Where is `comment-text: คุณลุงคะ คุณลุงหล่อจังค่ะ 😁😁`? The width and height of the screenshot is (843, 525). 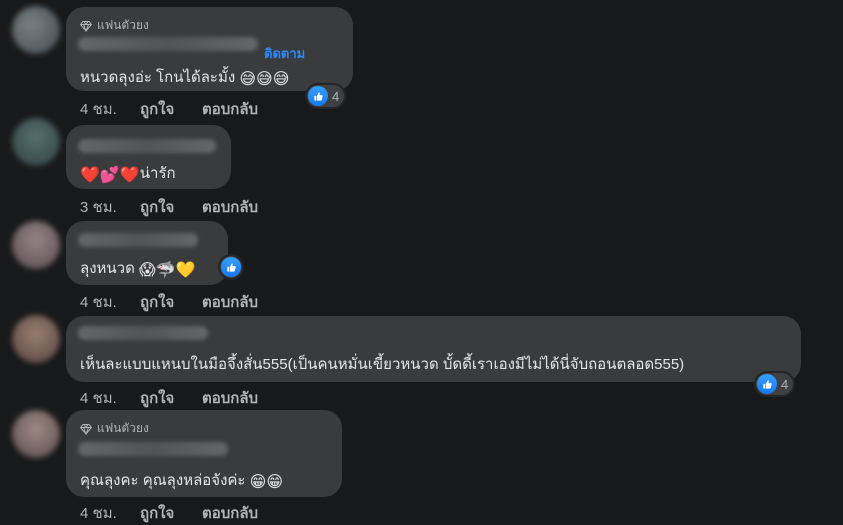
comment-text: คุณลุงคะ คุณลุงหล่อจังค่ะ 😁😁 is located at coordinates (181, 480).